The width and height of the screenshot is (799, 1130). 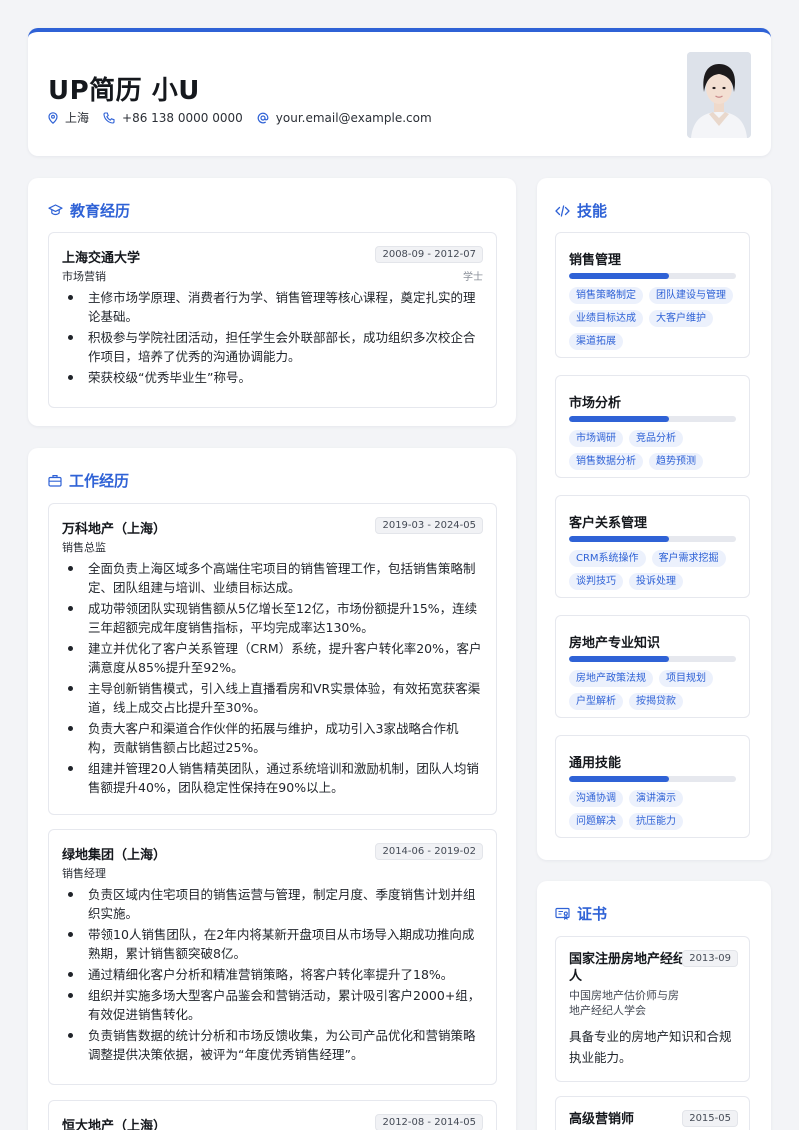 What do you see at coordinates (592, 211) in the screenshot?
I see `skills-title-text: 技能` at bounding box center [592, 211].